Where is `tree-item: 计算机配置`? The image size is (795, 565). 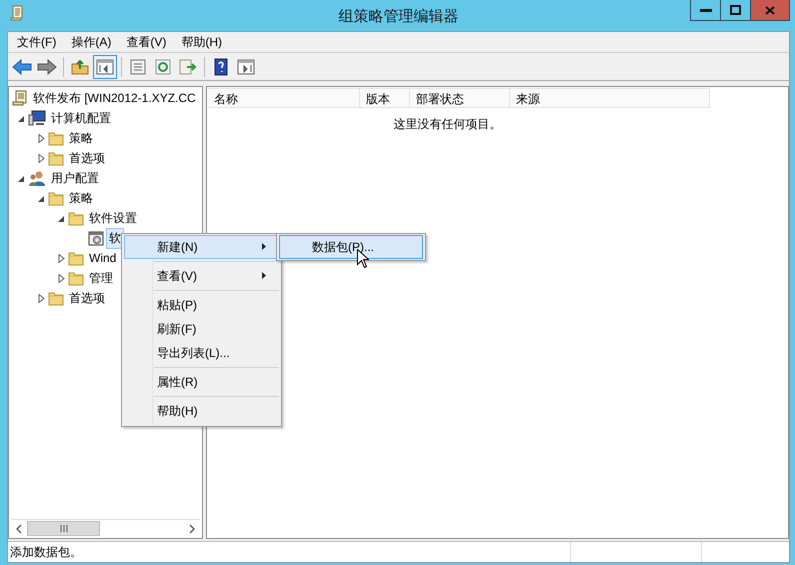 tree-item: 计算机配置 is located at coordinates (81, 118).